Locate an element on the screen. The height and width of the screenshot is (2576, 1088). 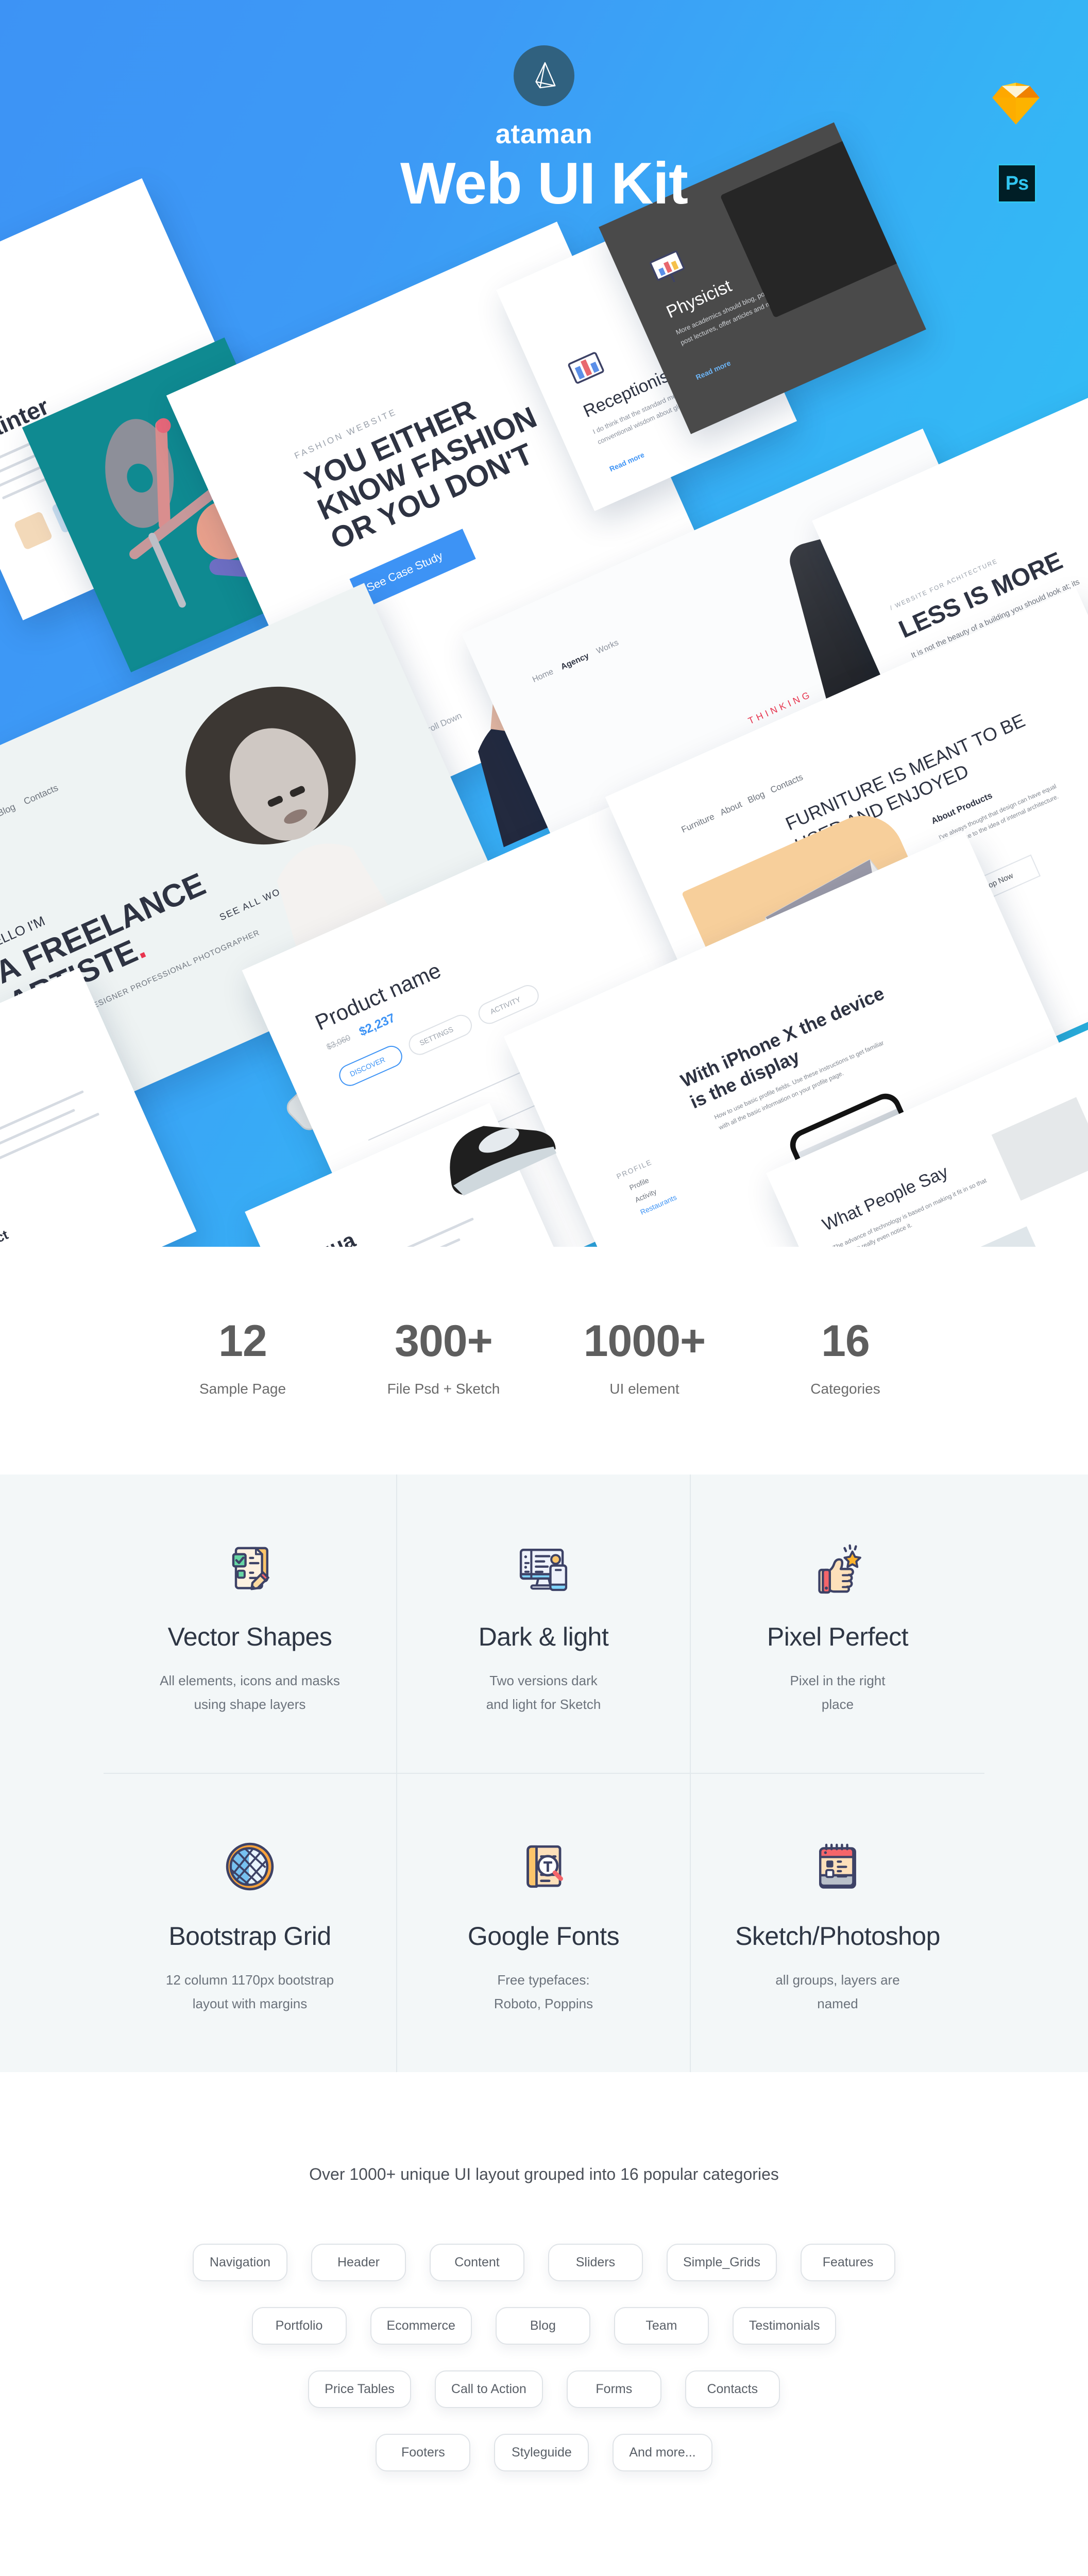
category-tag: Sliders is located at coordinates (595, 2262).